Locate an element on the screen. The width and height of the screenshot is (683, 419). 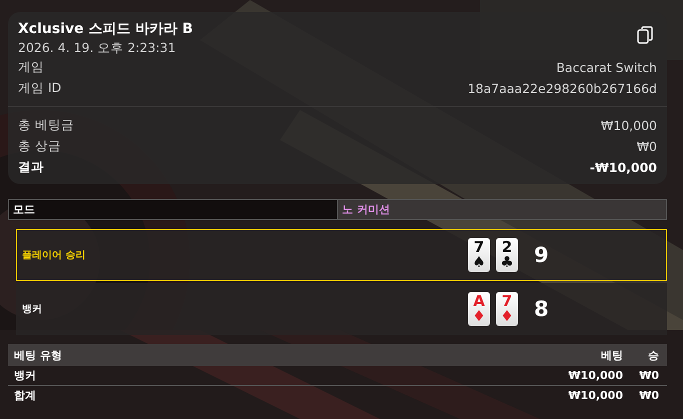
total-label: 총 상금 is located at coordinates (39, 146).